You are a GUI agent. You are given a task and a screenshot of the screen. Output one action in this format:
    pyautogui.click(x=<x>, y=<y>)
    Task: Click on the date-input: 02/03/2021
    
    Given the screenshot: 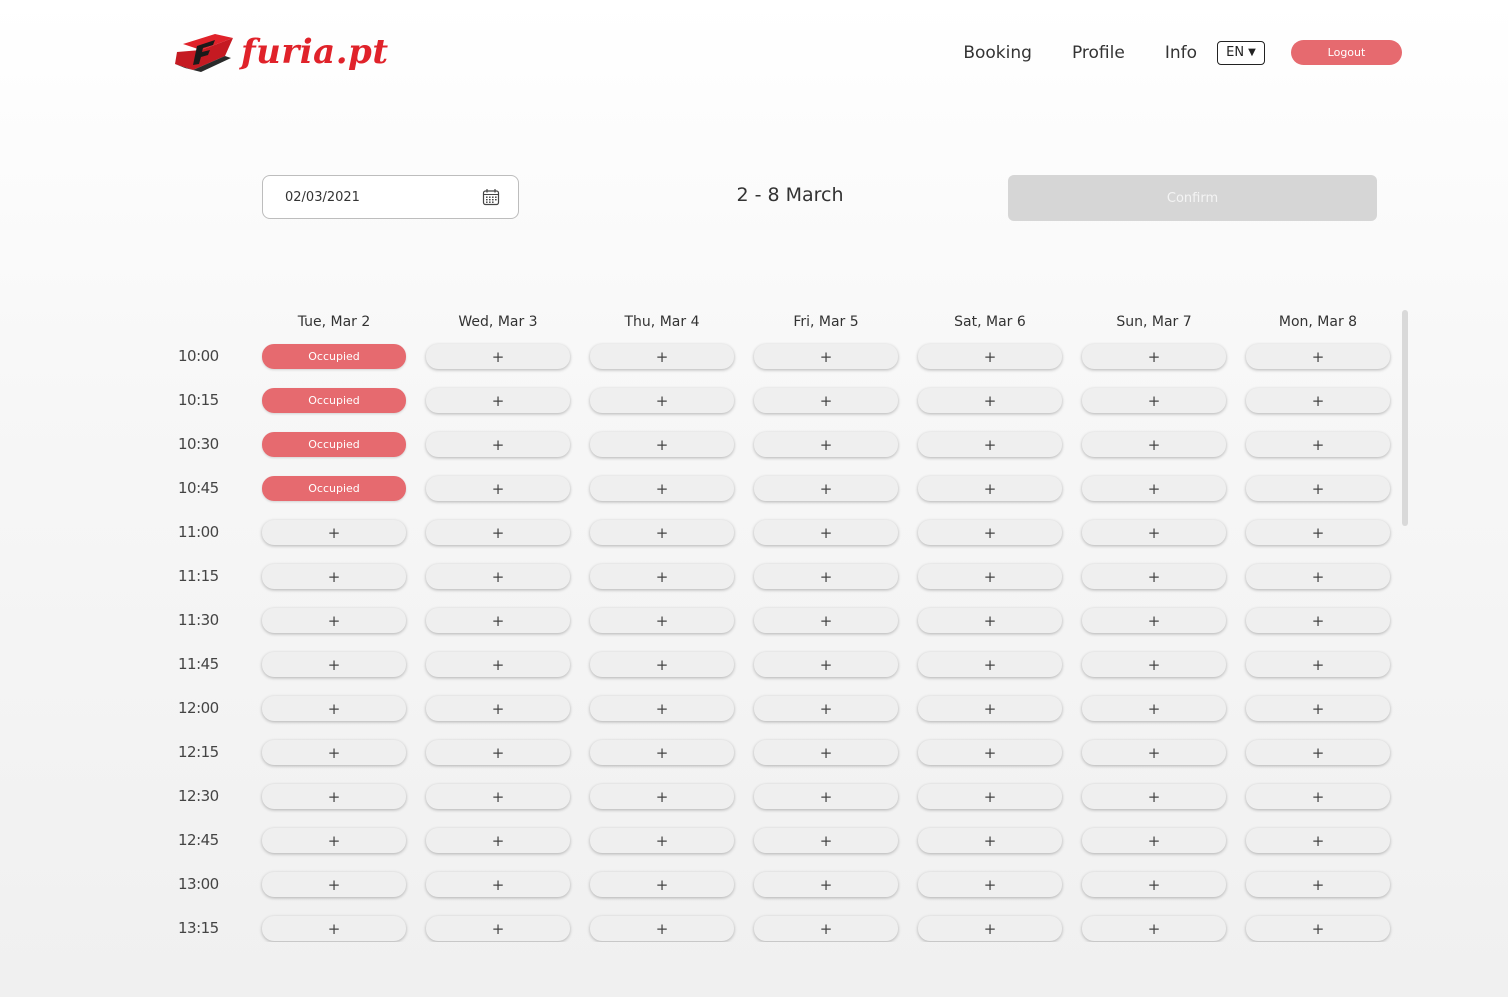 What is the action you would take?
    pyautogui.click(x=390, y=197)
    